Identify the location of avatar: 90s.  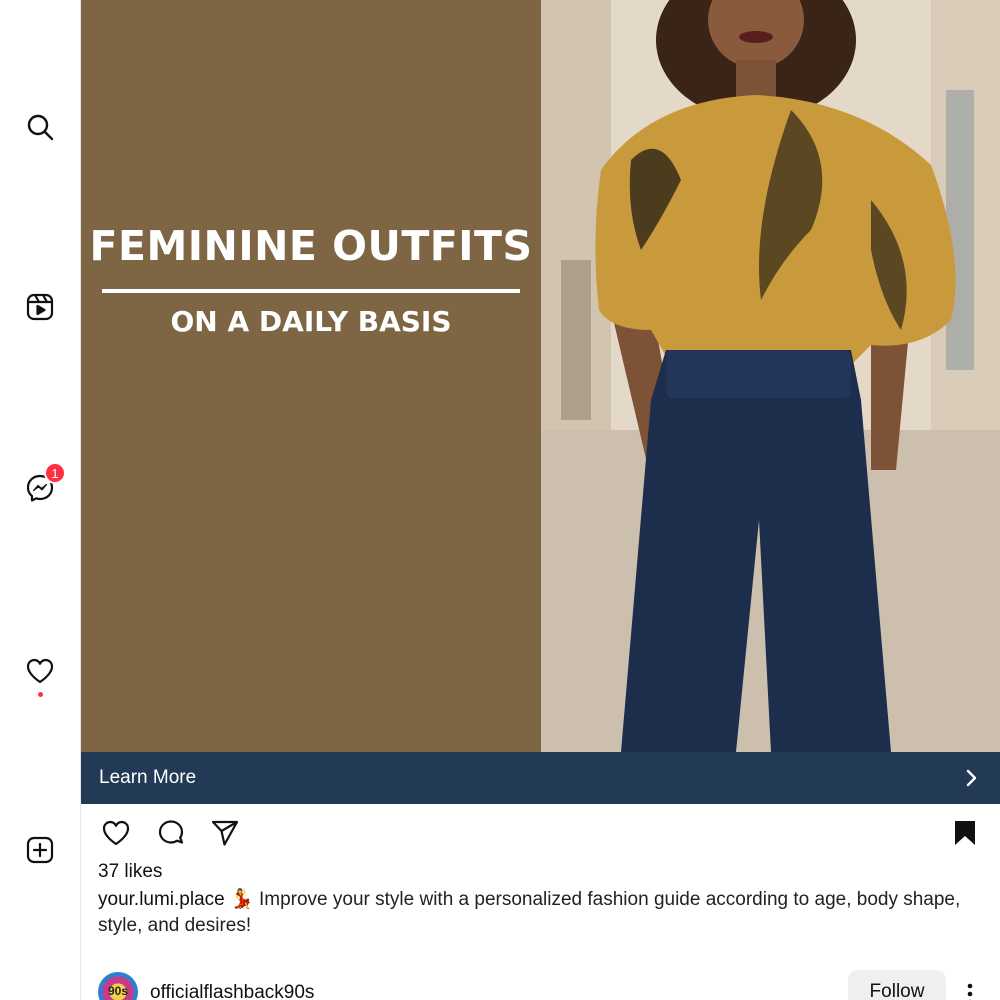
(118, 986).